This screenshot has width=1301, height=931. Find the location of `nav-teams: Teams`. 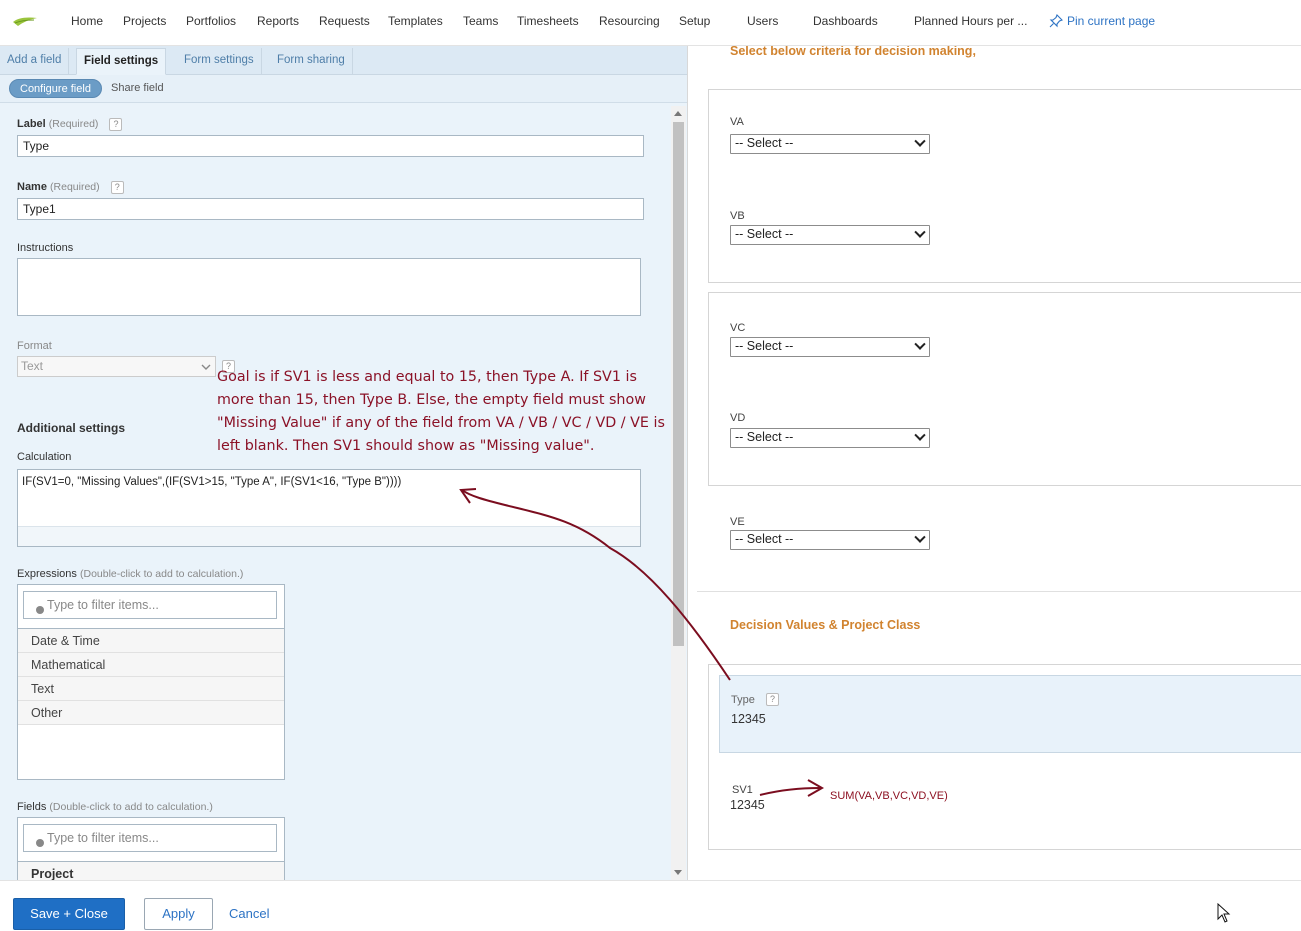

nav-teams: Teams is located at coordinates (480, 21).